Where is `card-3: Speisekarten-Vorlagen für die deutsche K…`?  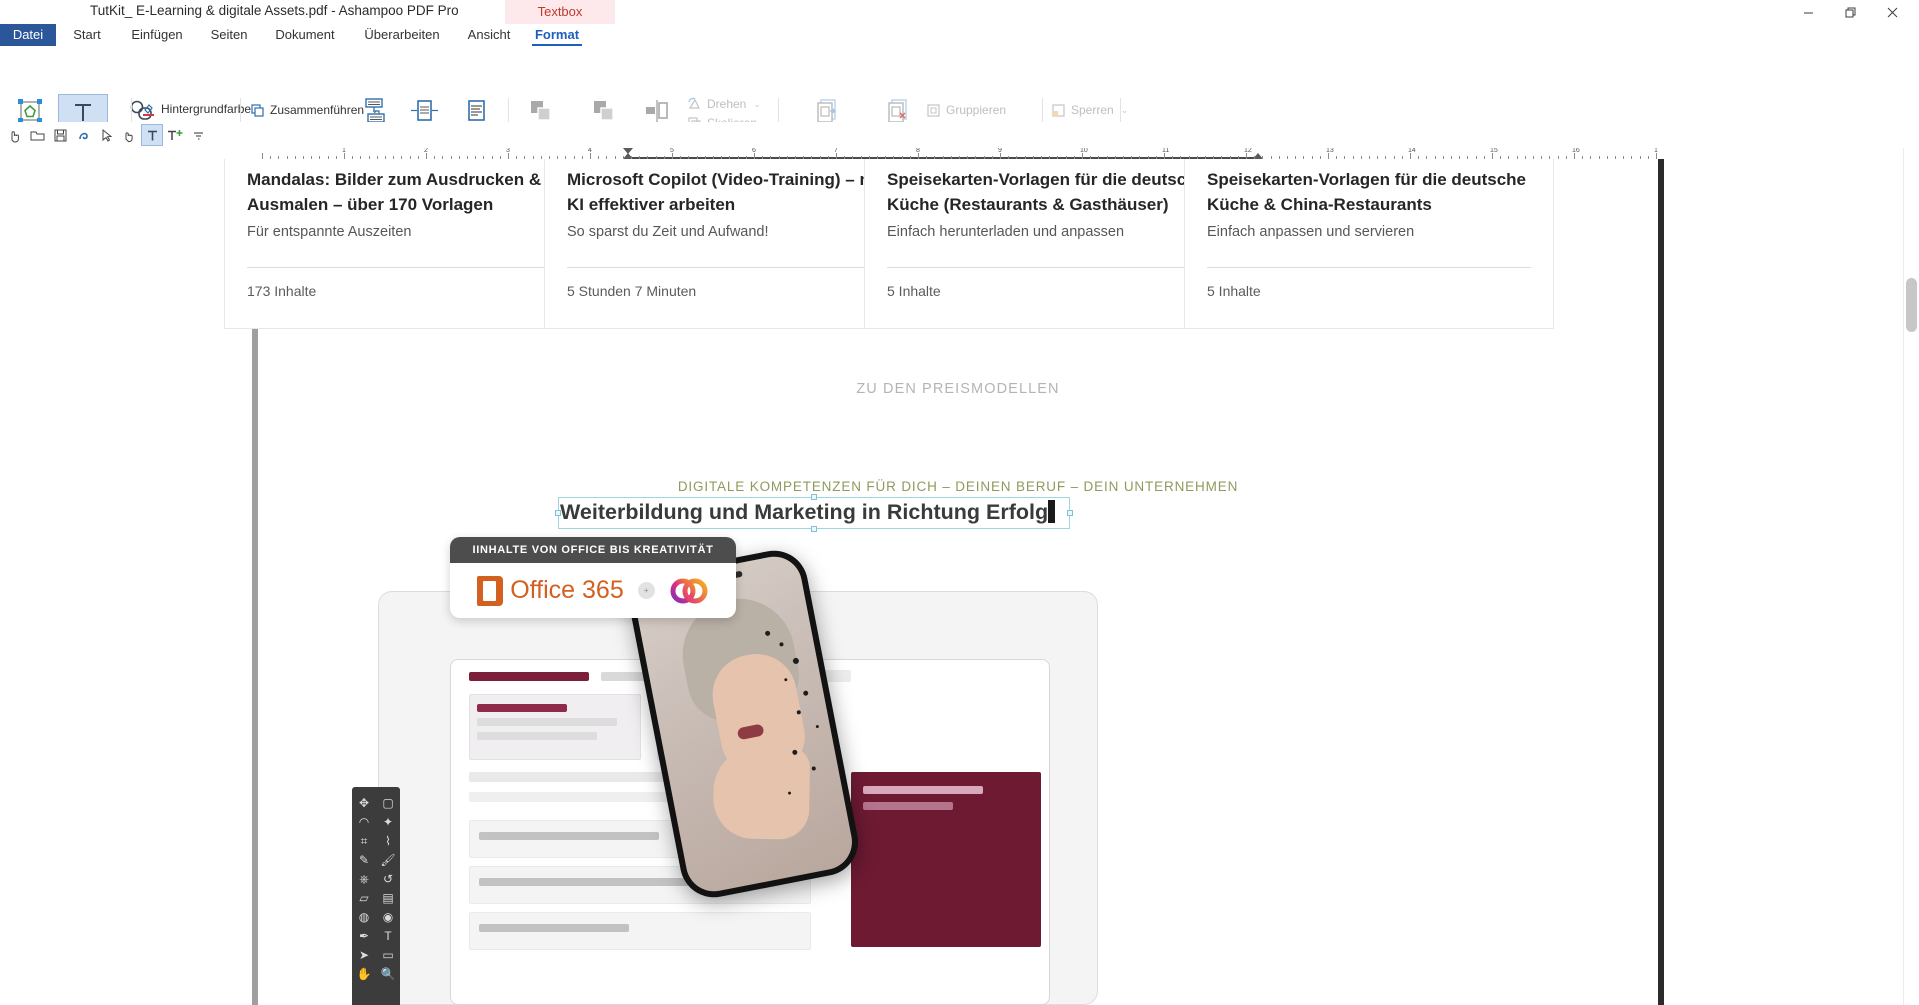
card-3: Speisekarten-Vorlagen für die deutsche K… is located at coordinates (1049, 244).